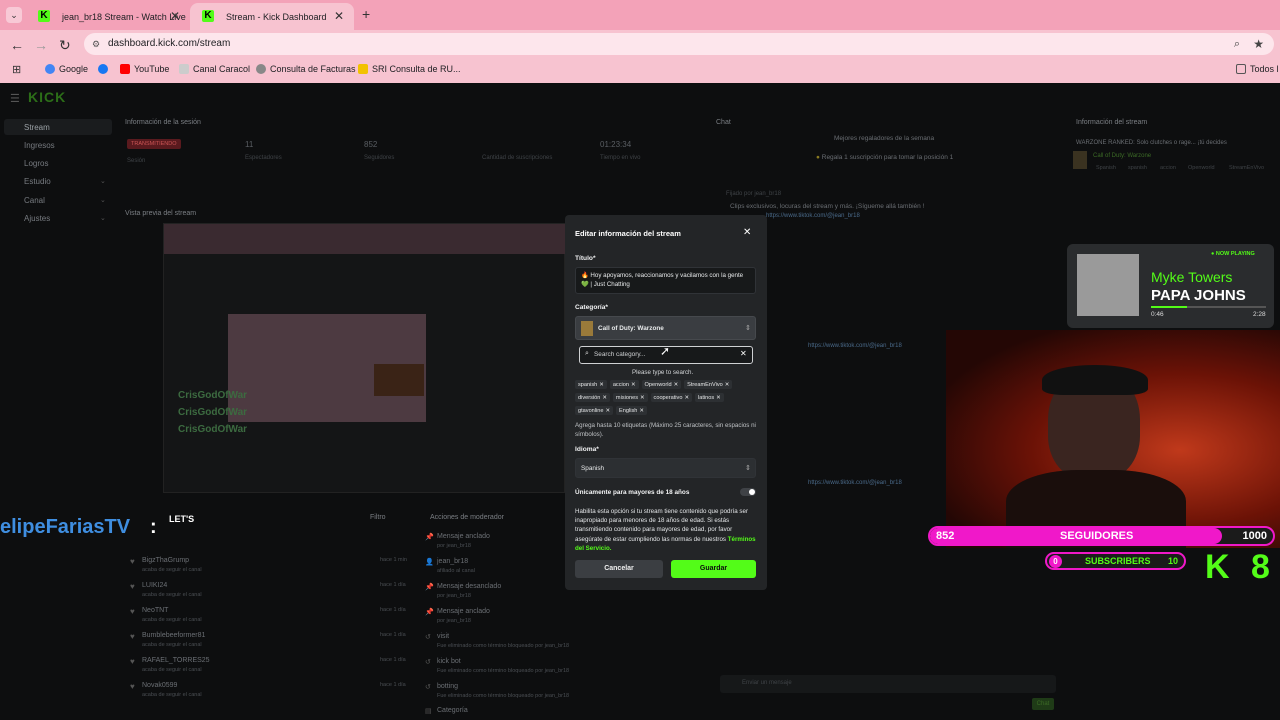 Image resolution: width=1280 pixels, height=720 pixels. Describe the element at coordinates (632, 492) in the screenshot. I see `adult-label: Únicamente para mayores de 18 años` at that location.